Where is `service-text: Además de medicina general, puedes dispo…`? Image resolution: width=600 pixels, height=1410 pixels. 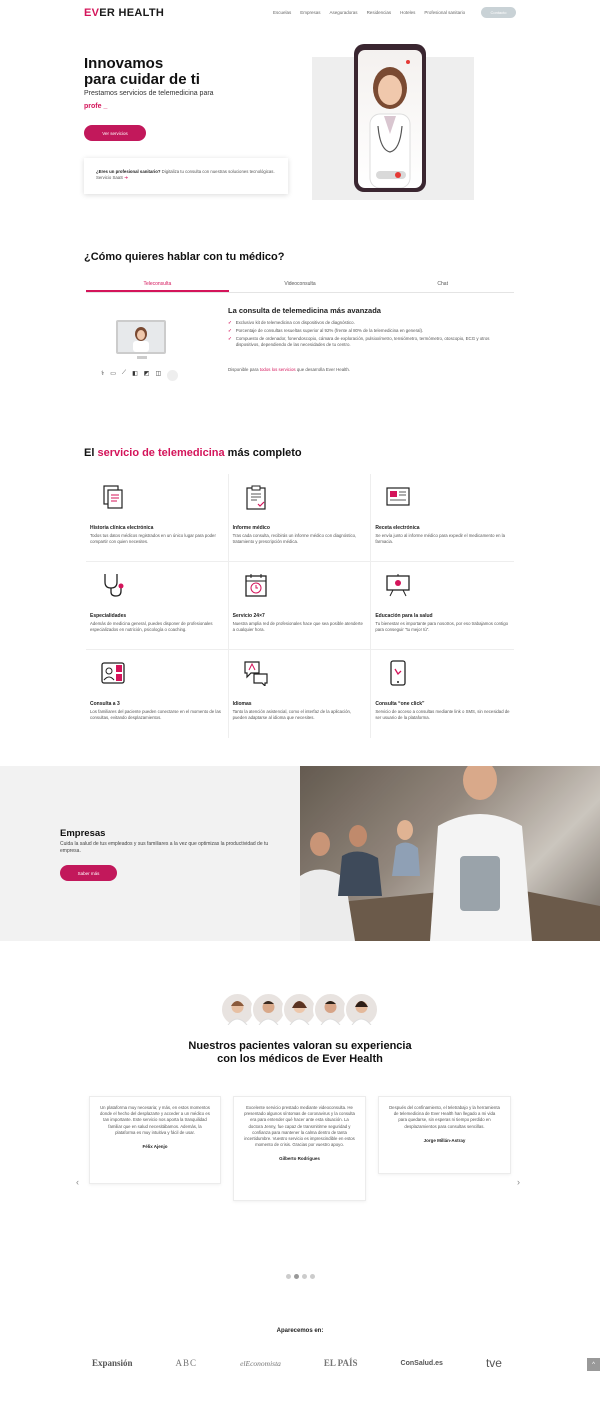
service-text: Además de medicina general, puedes dispo… is located at coordinates (151, 626).